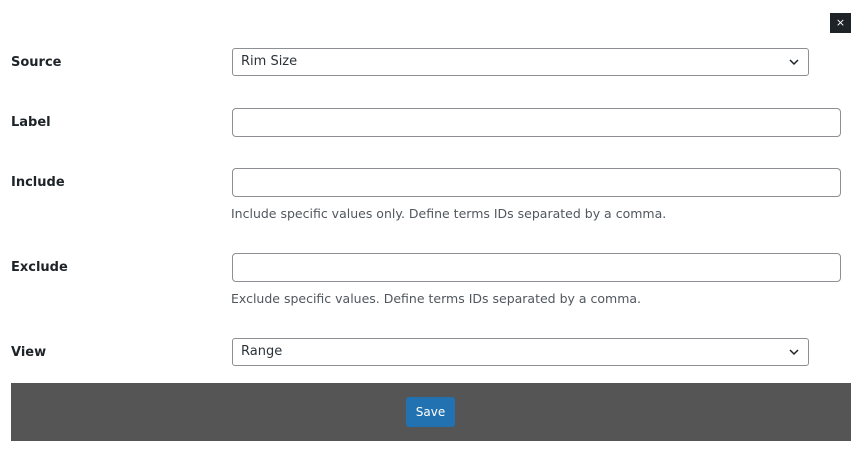  I want to click on close-icon: ×, so click(840, 22).